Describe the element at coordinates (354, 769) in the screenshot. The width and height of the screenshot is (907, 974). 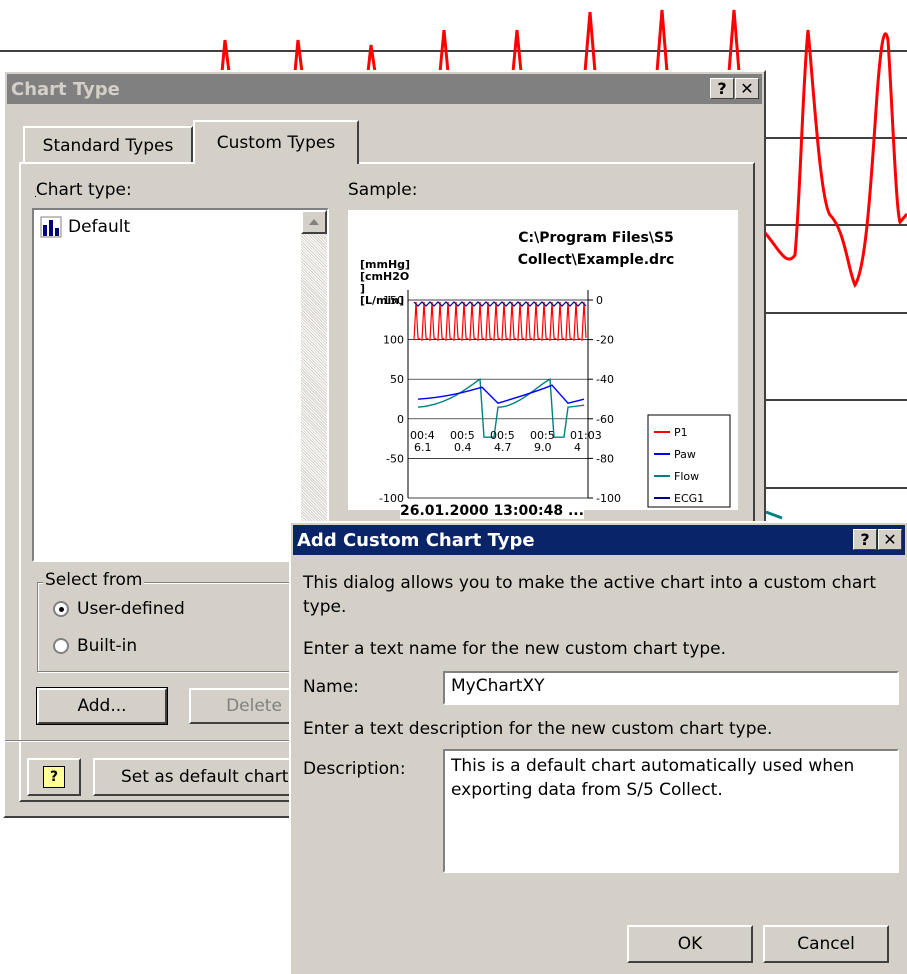
I see `description-label: Description:` at that location.